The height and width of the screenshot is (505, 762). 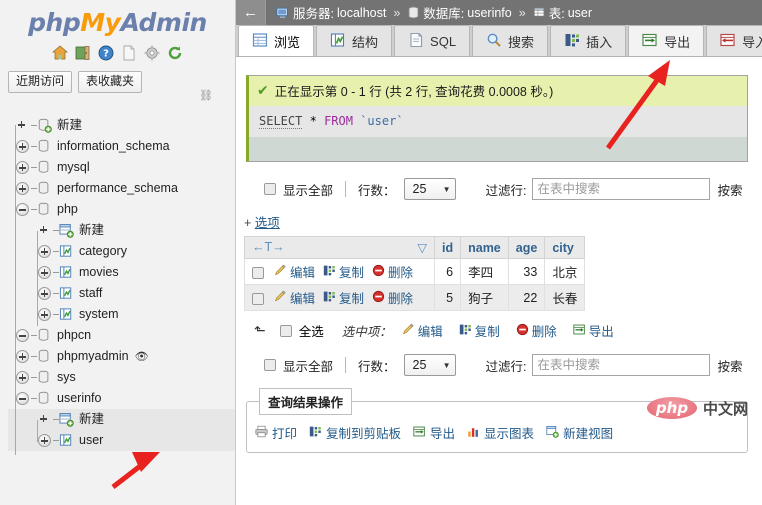 I want to click on show-all-checkbox-bottom, so click(x=270, y=365).